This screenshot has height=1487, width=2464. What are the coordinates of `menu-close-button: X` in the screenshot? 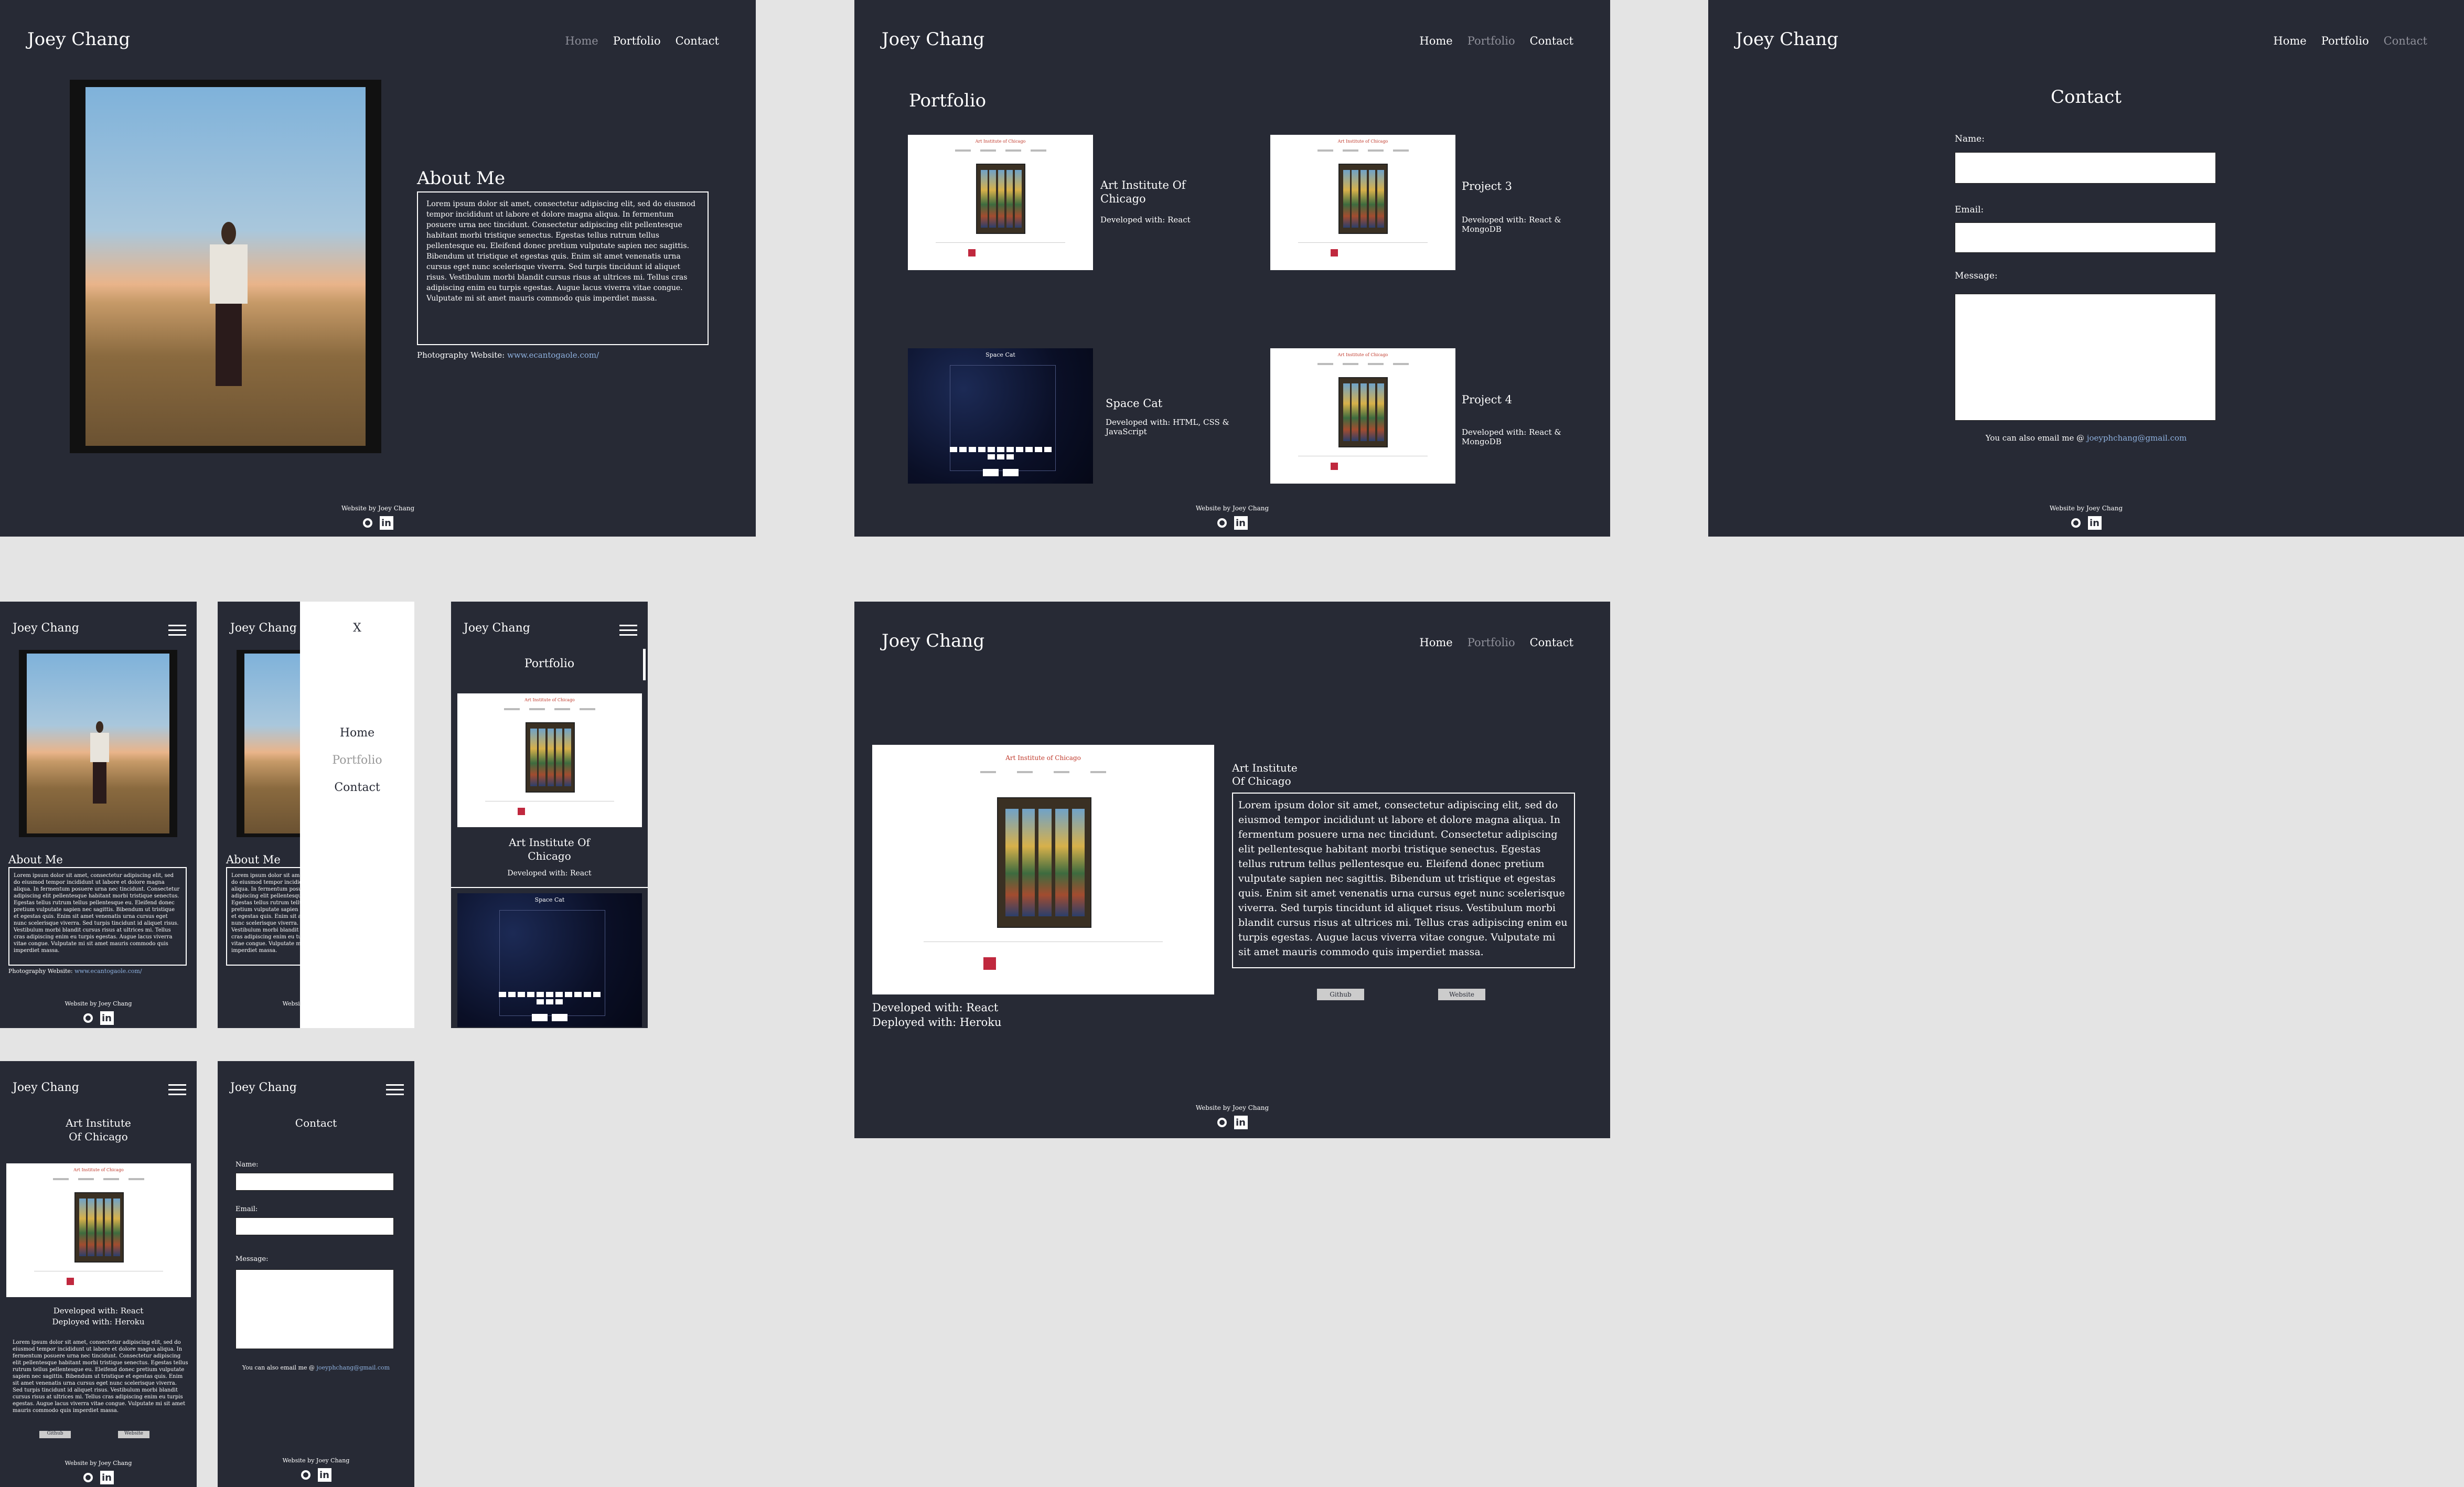 It's located at (357, 629).